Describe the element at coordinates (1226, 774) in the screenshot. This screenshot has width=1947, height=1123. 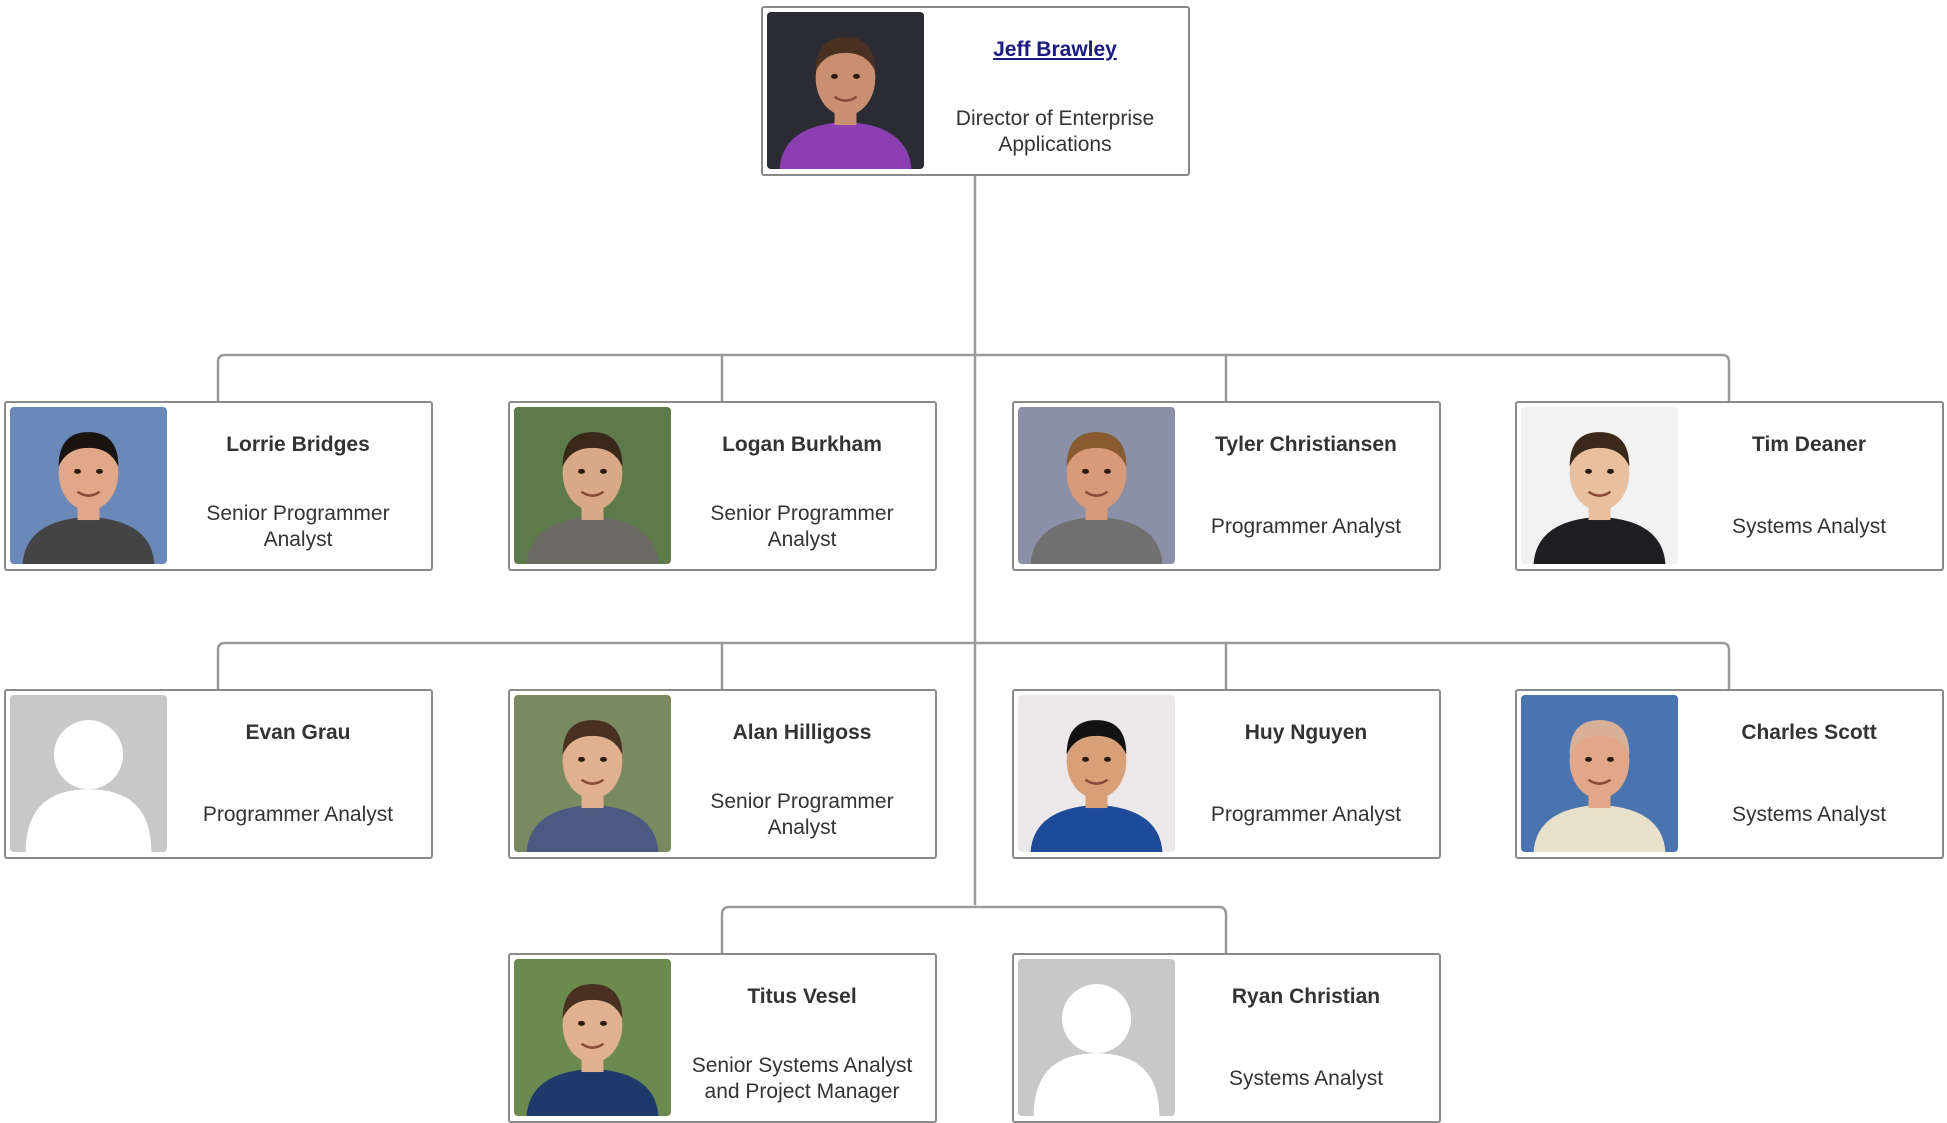
I see `org-card-huy-nguyen: Huy Nguyen Programmer Analyst` at that location.